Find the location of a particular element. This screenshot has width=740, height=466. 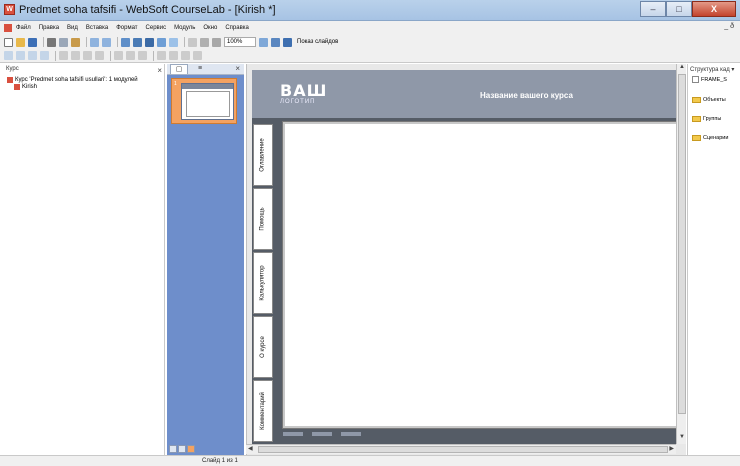

export-icon is located at coordinates (275, 42).